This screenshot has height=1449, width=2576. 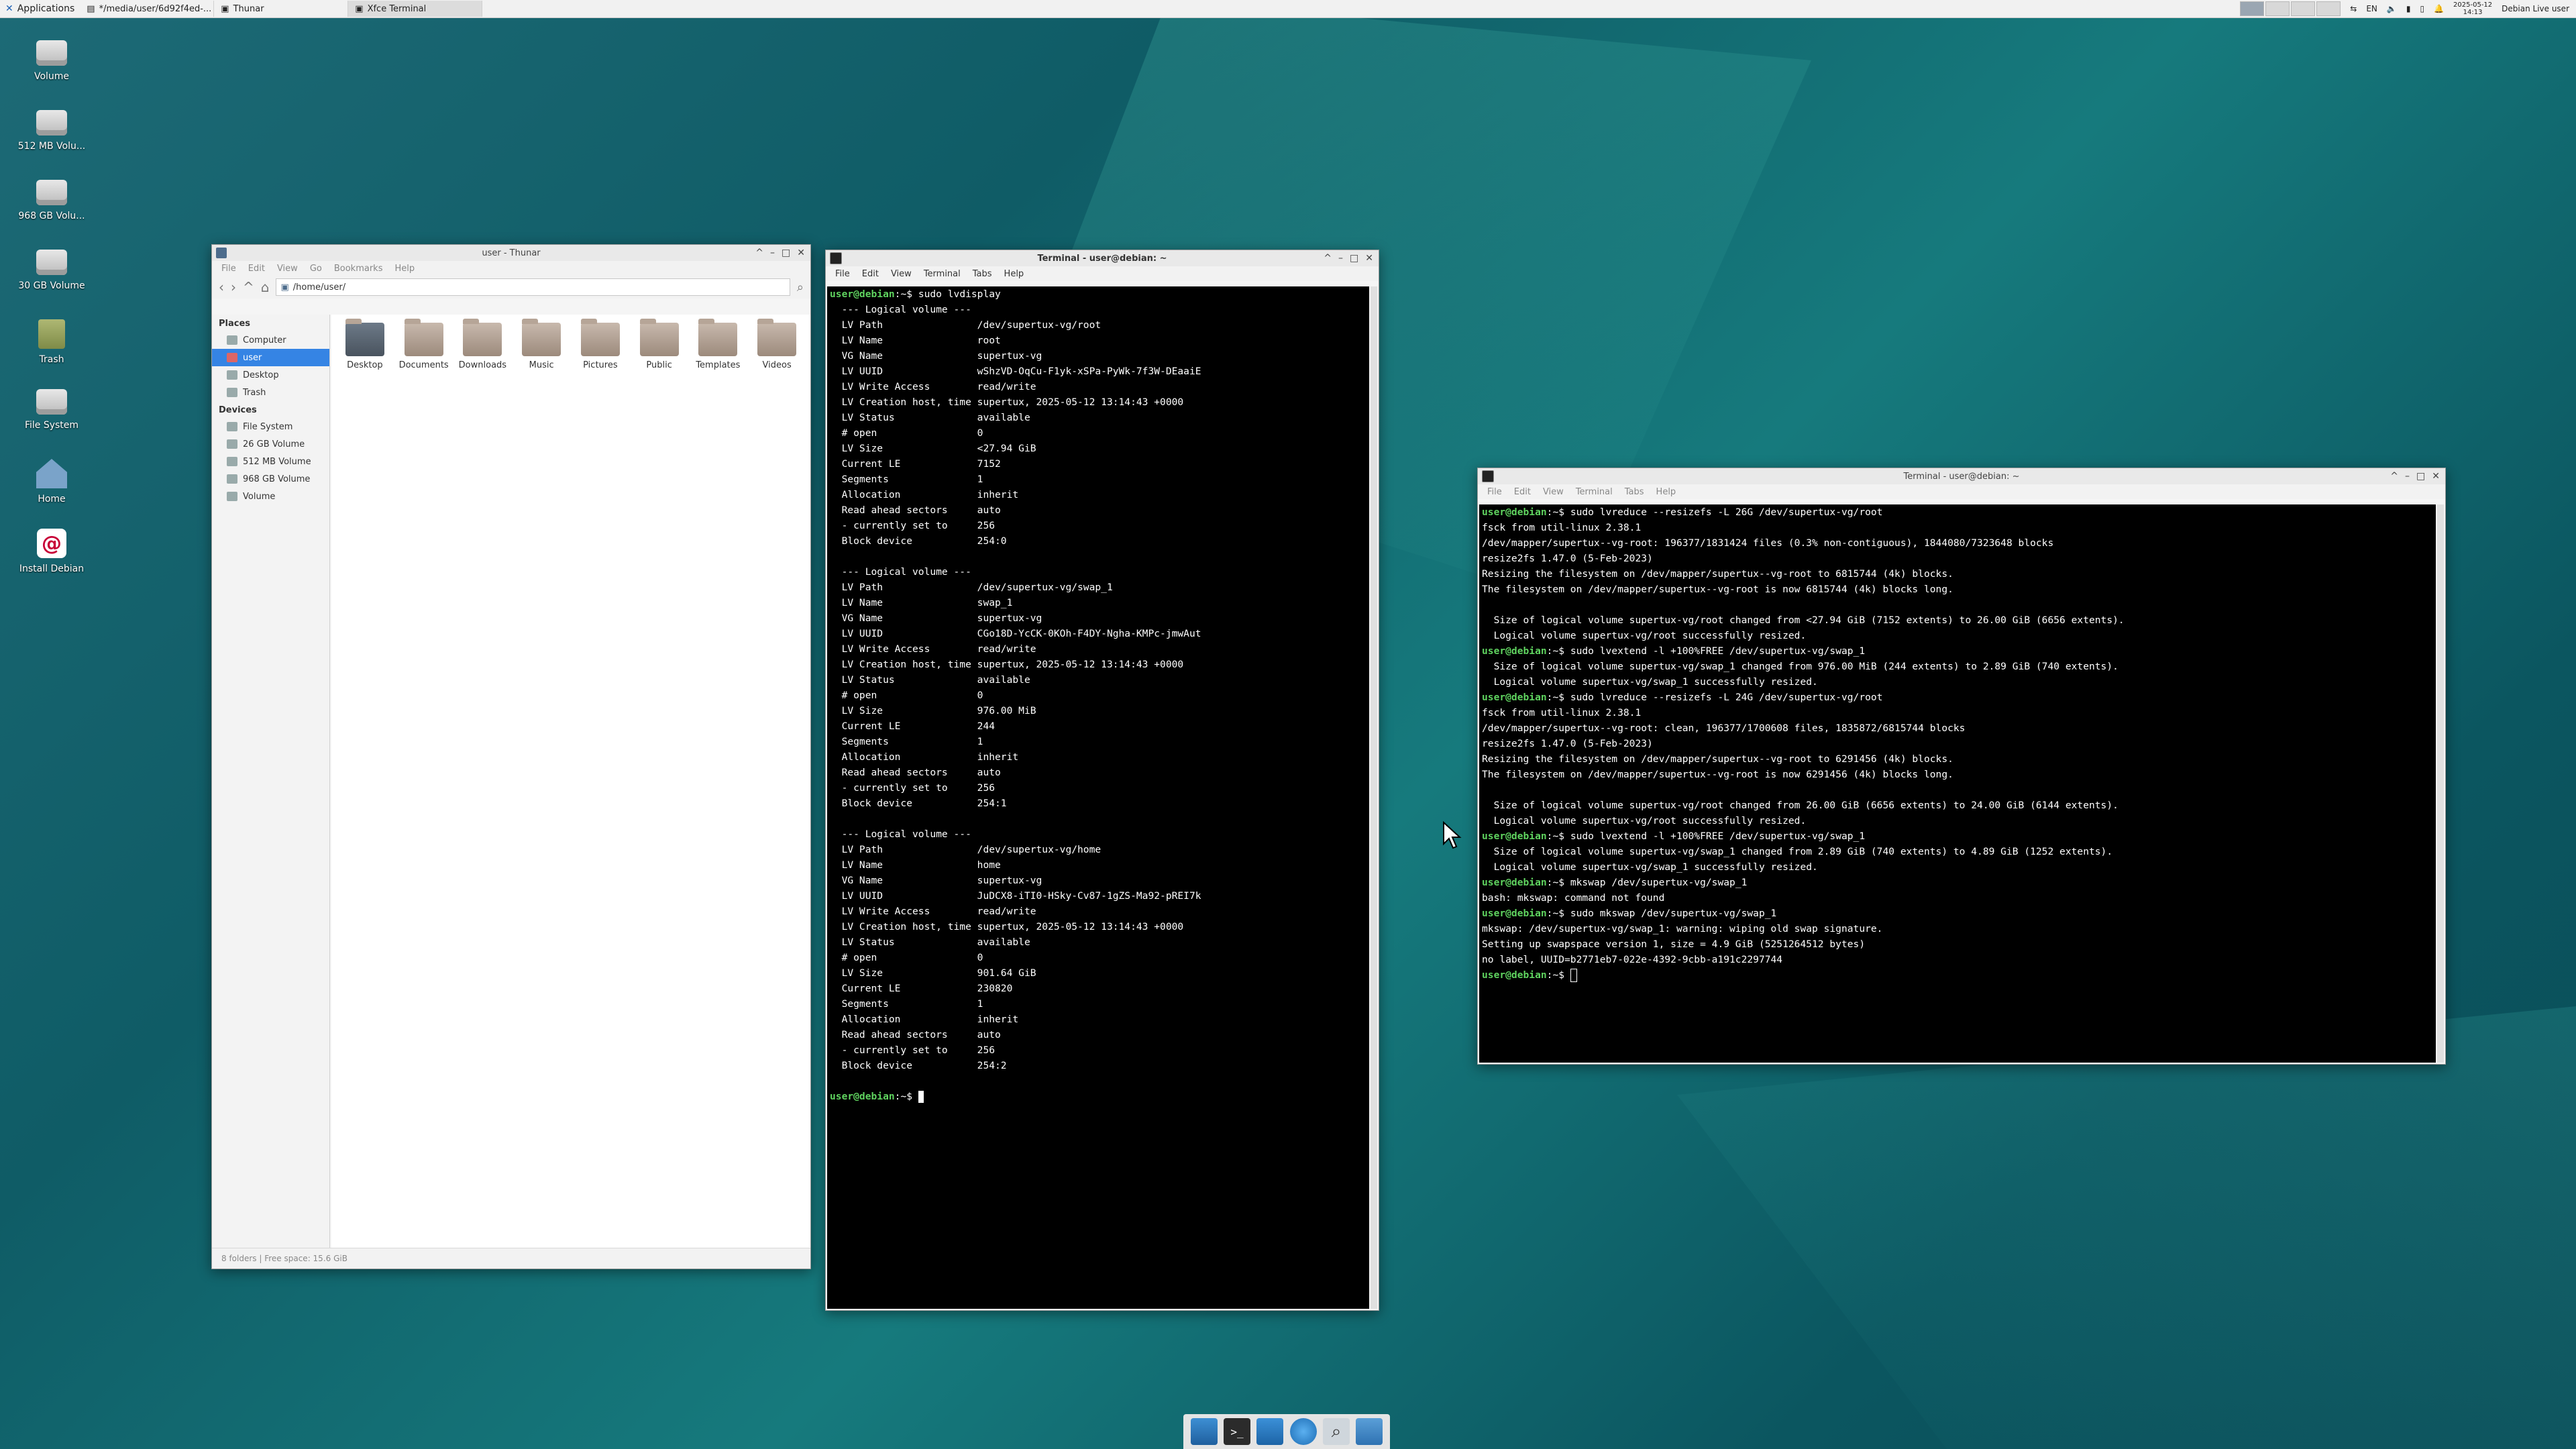 What do you see at coordinates (777, 344) in the screenshot?
I see `folder-item-videos: Videos` at bounding box center [777, 344].